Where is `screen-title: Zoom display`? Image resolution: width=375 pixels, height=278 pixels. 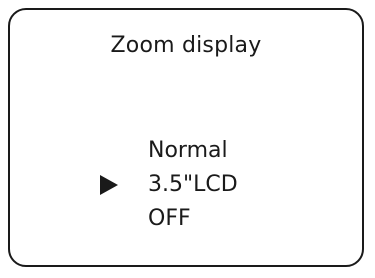
screen-title: Zoom display is located at coordinates (186, 45).